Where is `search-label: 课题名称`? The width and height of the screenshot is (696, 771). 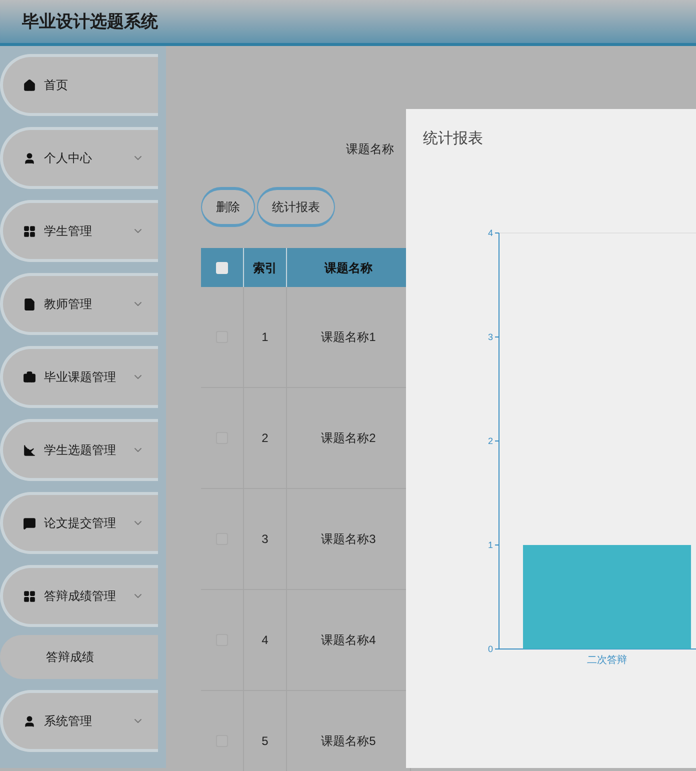 search-label: 课题名称 is located at coordinates (370, 149).